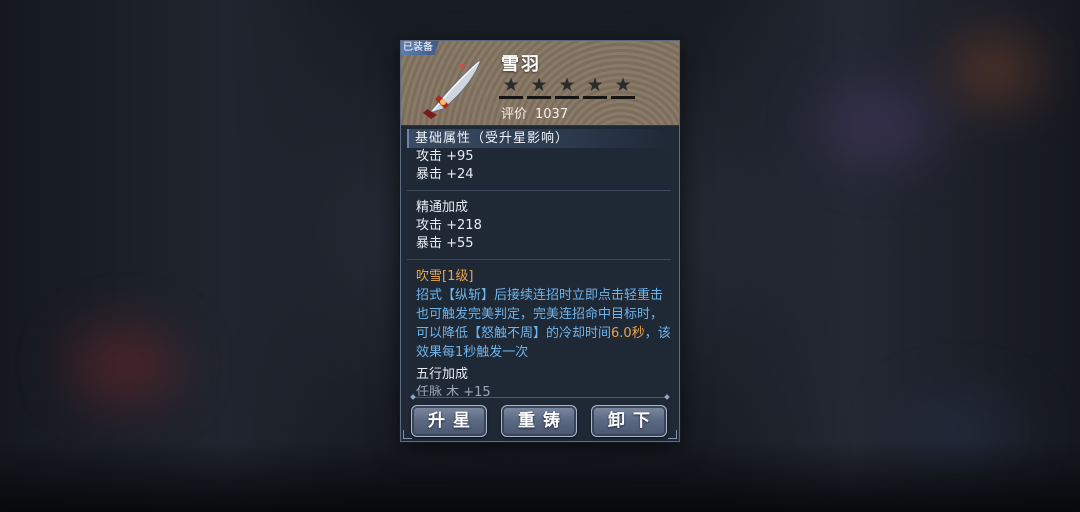 This screenshot has width=1080, height=512. Describe the element at coordinates (125, 365) in the screenshot. I see `background-glow-red` at that location.